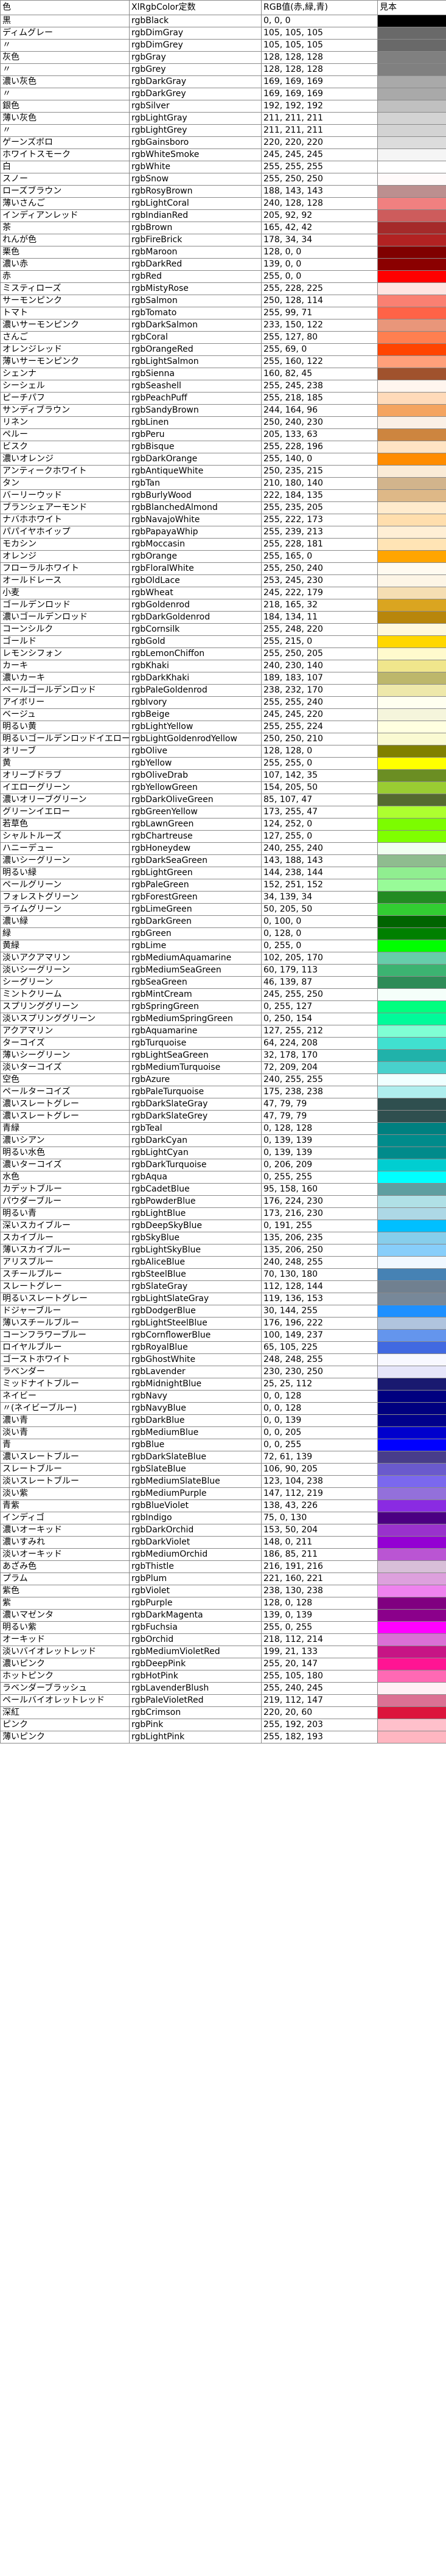  What do you see at coordinates (65, 1481) in the screenshot?
I see `color-name-cell: 淡いスレートブルー` at bounding box center [65, 1481].